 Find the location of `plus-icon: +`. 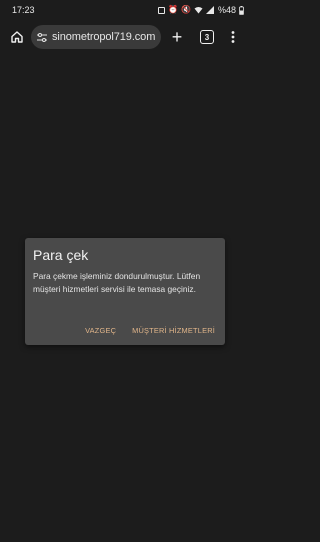

plus-icon: + is located at coordinates (177, 37).